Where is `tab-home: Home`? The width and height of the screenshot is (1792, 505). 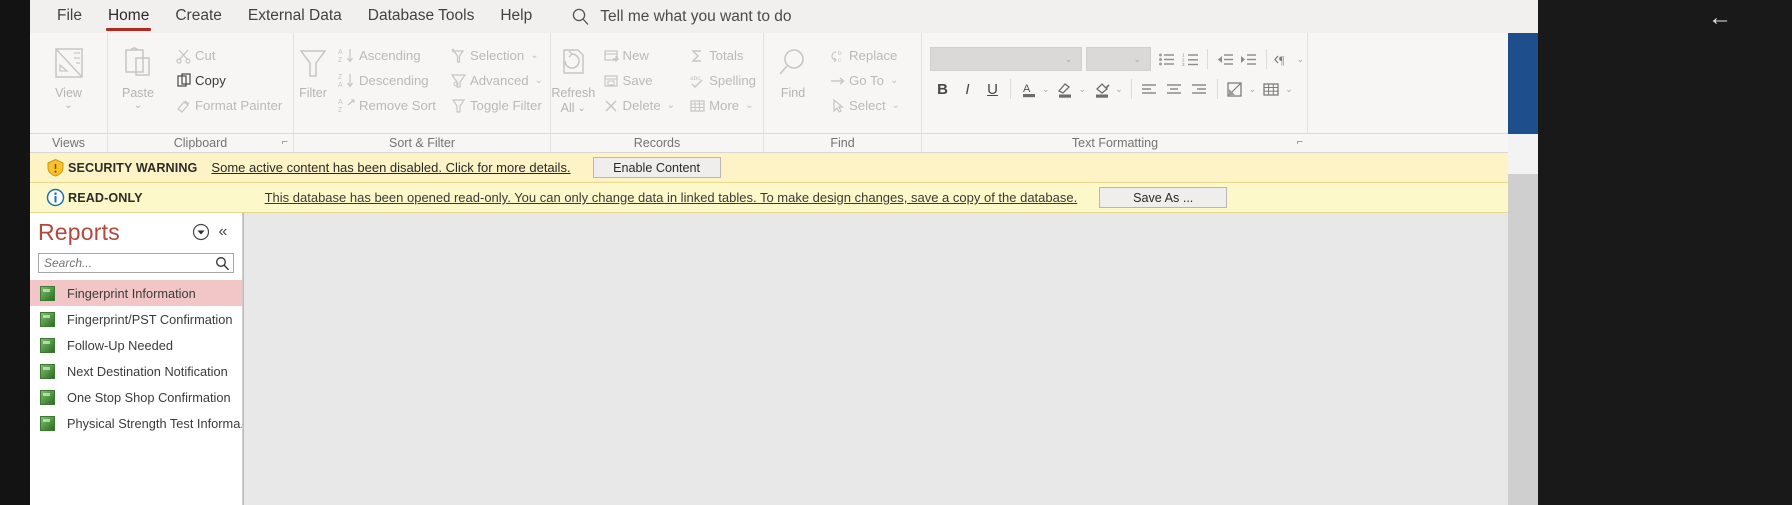
tab-home: Home is located at coordinates (128, 17).